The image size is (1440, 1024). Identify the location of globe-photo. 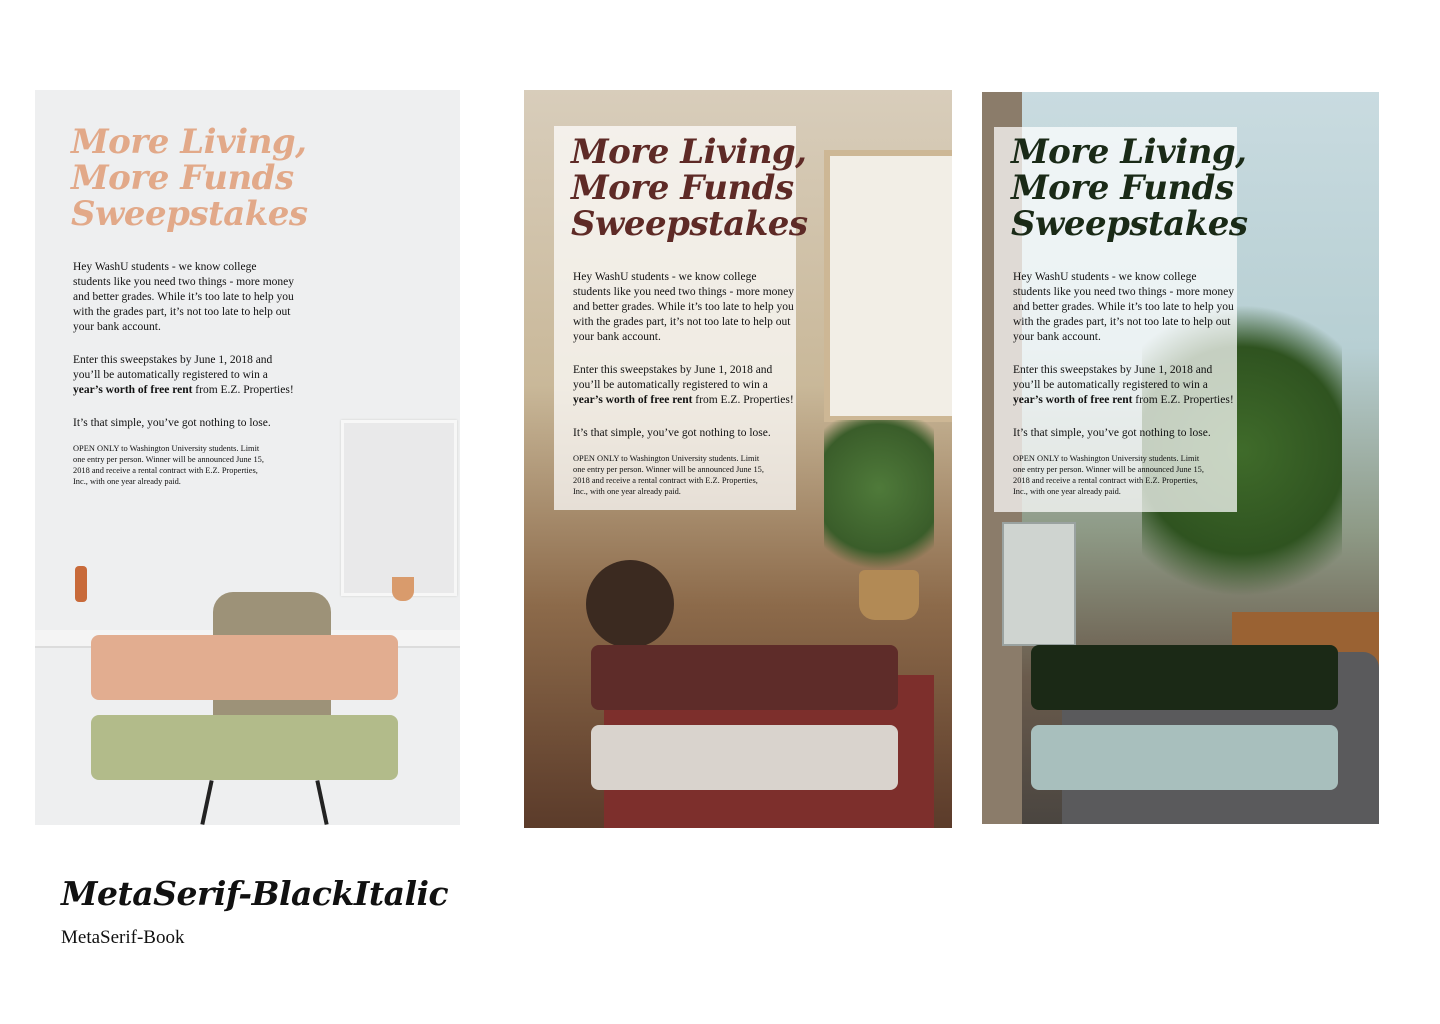
(630, 604).